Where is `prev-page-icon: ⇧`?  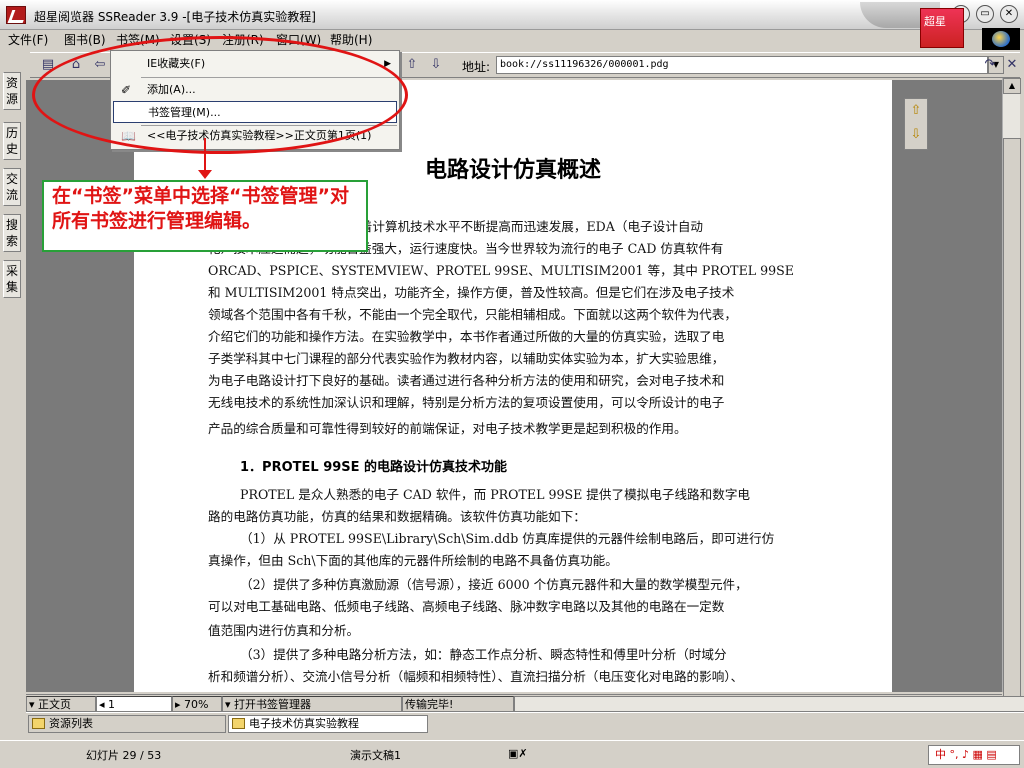 prev-page-icon: ⇧ is located at coordinates (916, 111).